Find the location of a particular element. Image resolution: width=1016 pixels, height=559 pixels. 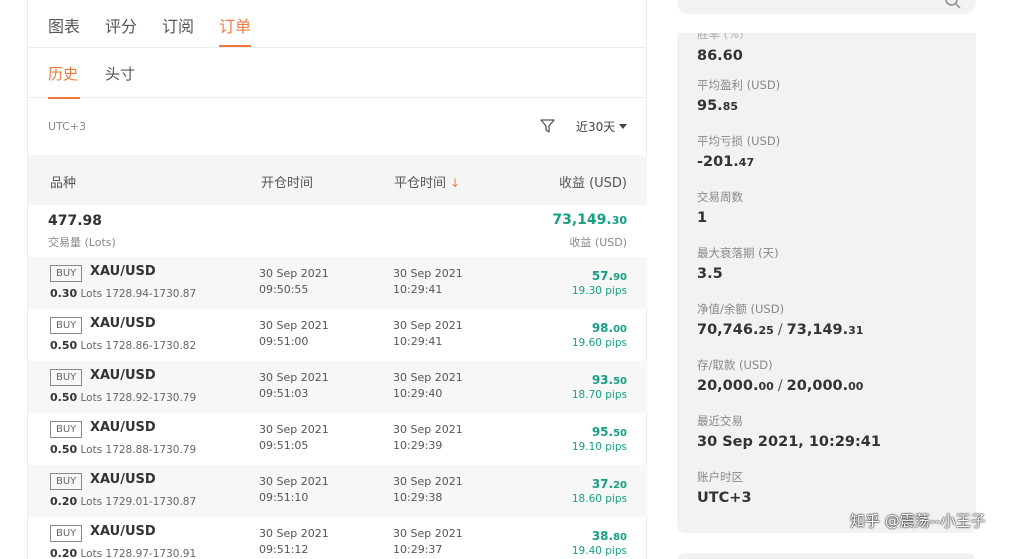

open-clock: 09:51:00 is located at coordinates (284, 341).